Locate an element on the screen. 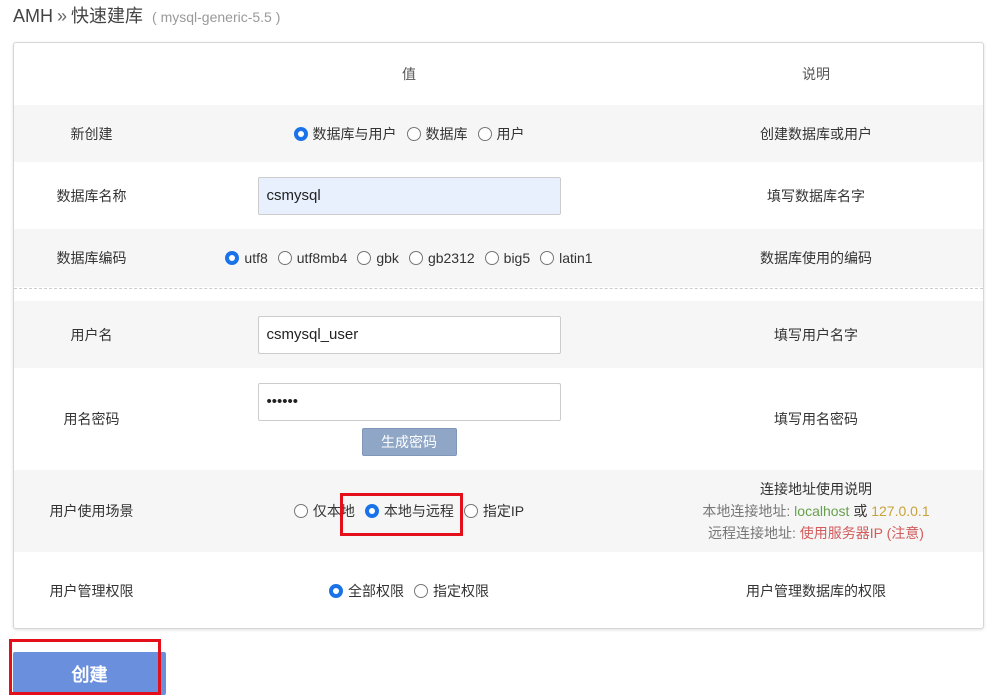 The height and width of the screenshot is (695, 1005). radio-label: big5 is located at coordinates (517, 258).